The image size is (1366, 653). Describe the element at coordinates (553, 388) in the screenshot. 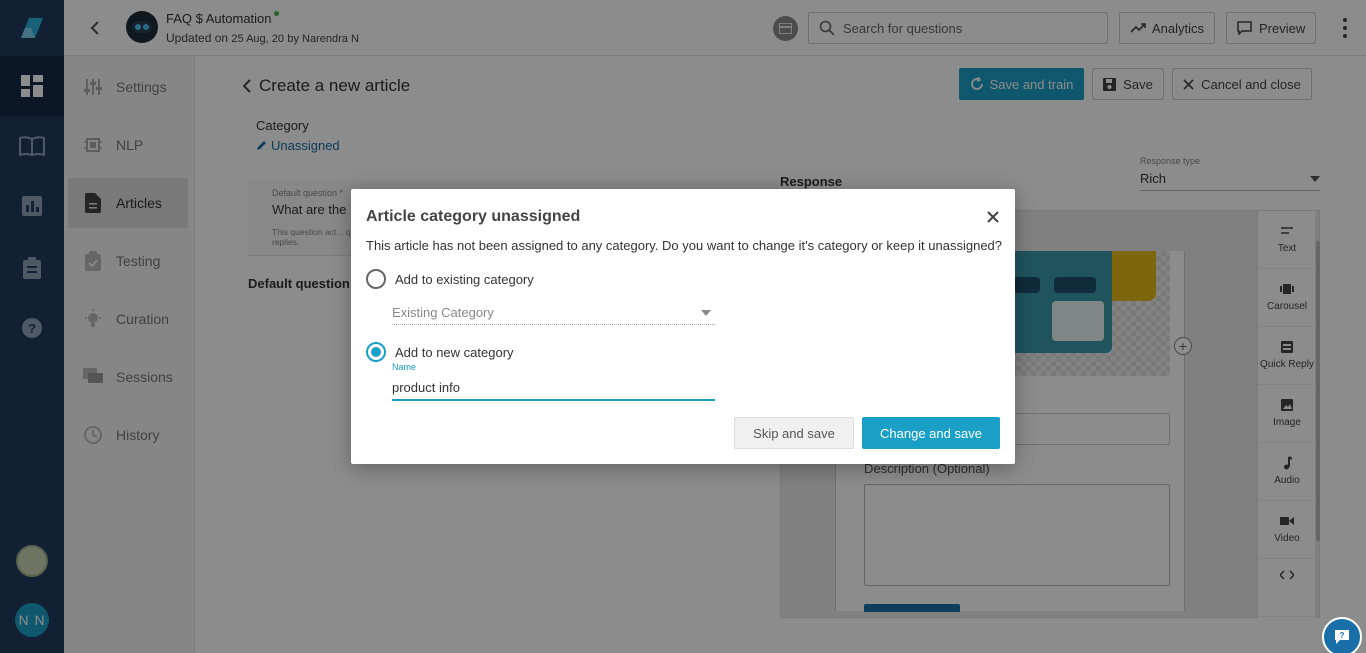

I see `new-category-name-input` at that location.